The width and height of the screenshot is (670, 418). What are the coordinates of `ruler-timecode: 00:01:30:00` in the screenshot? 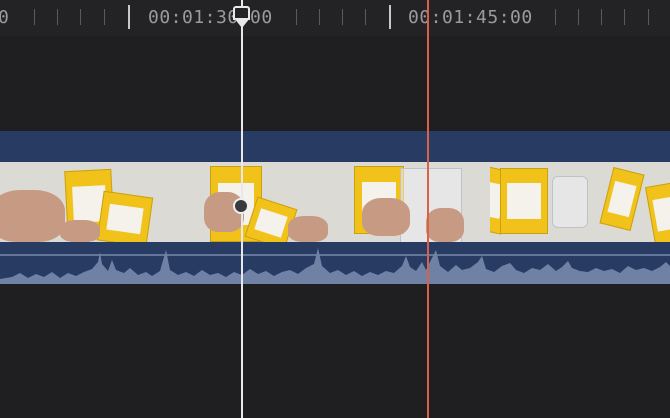 It's located at (210, 17).